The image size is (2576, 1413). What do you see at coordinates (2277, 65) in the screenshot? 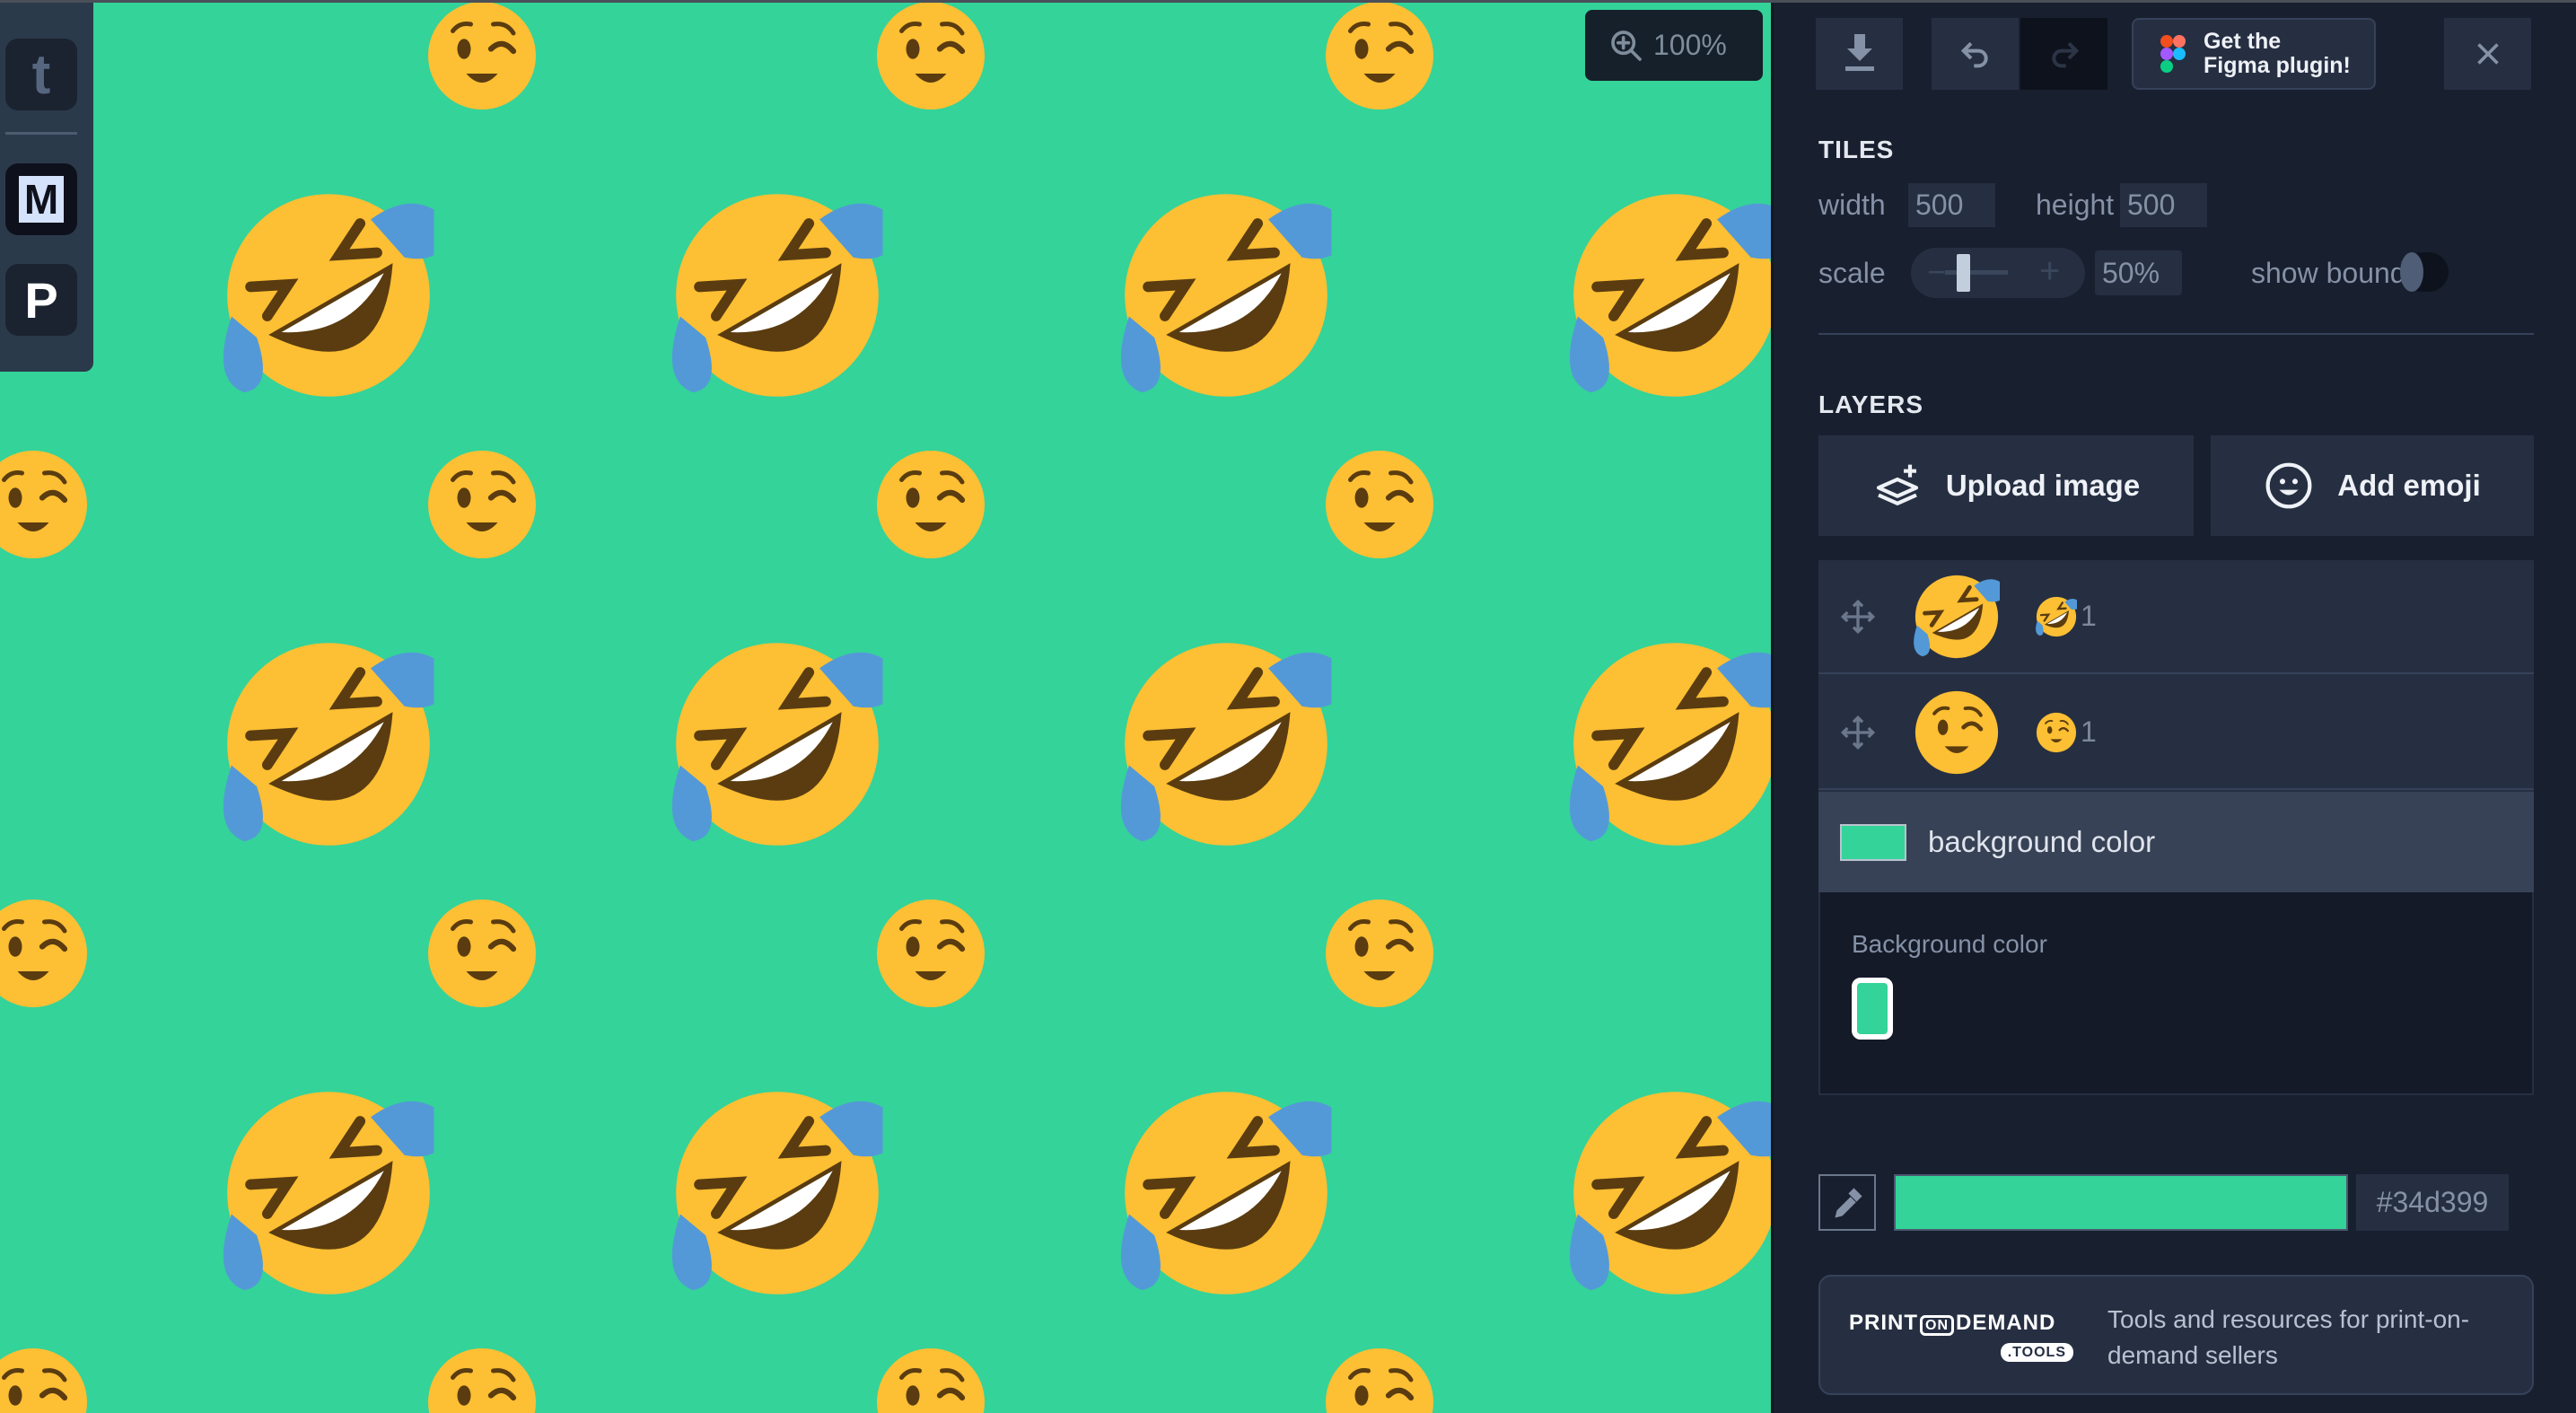
I see `figma-line-2: Figma plugin!` at bounding box center [2277, 65].